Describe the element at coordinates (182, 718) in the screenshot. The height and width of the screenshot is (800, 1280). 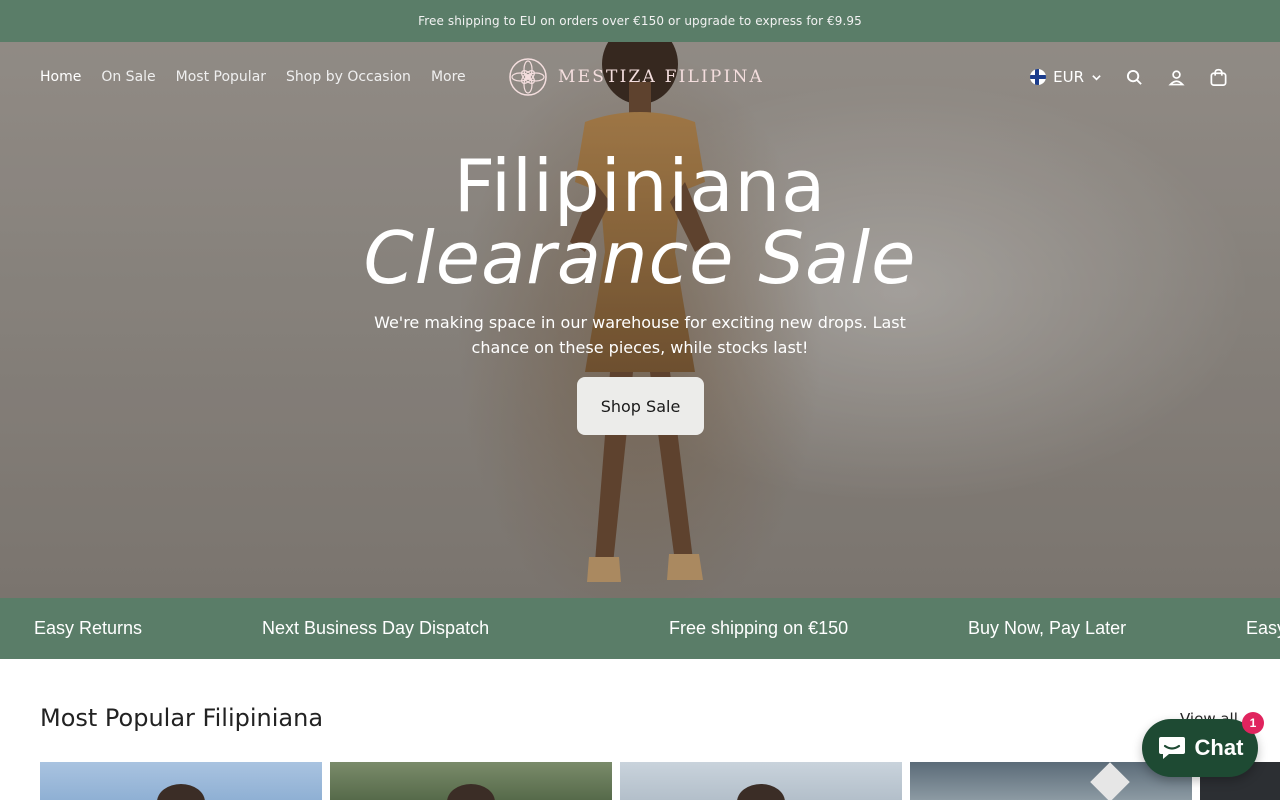
I see `section-title: Most Popular Filipiniana` at that location.